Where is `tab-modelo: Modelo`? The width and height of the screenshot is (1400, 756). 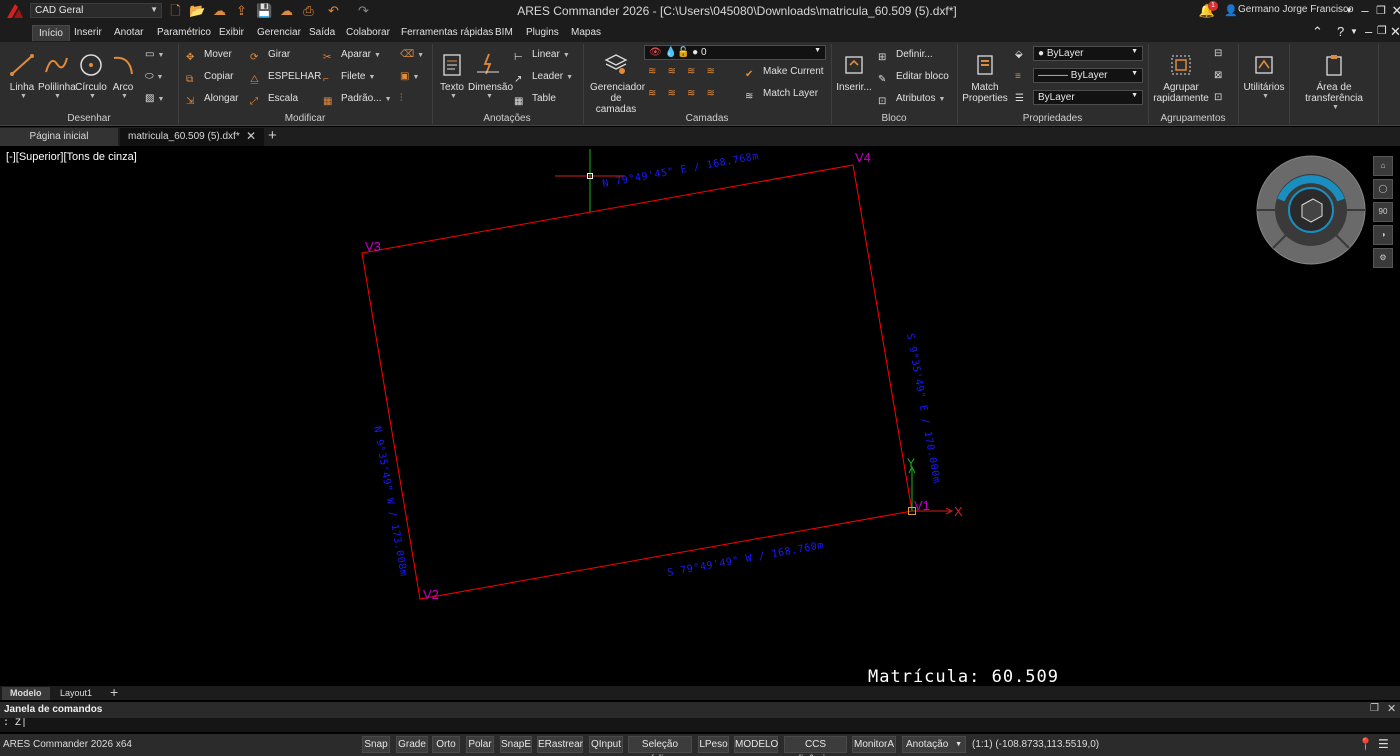
tab-modelo: Modelo is located at coordinates (26, 693).